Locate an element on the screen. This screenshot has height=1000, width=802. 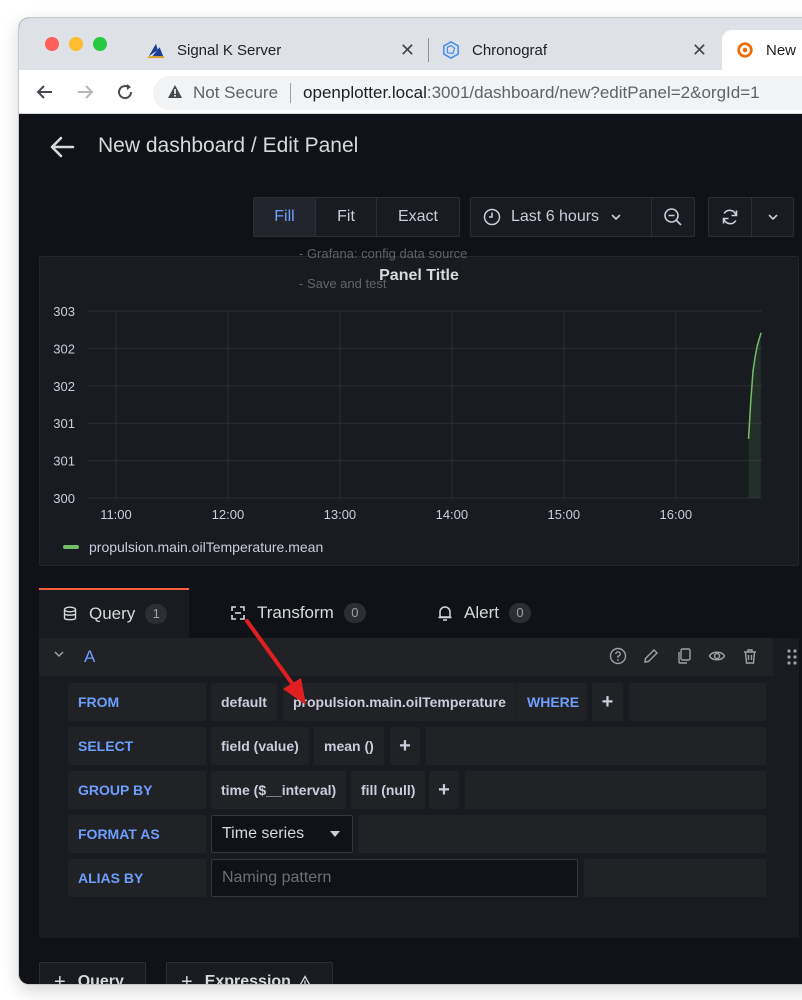
select-aggregate-part: mean () is located at coordinates (349, 746).